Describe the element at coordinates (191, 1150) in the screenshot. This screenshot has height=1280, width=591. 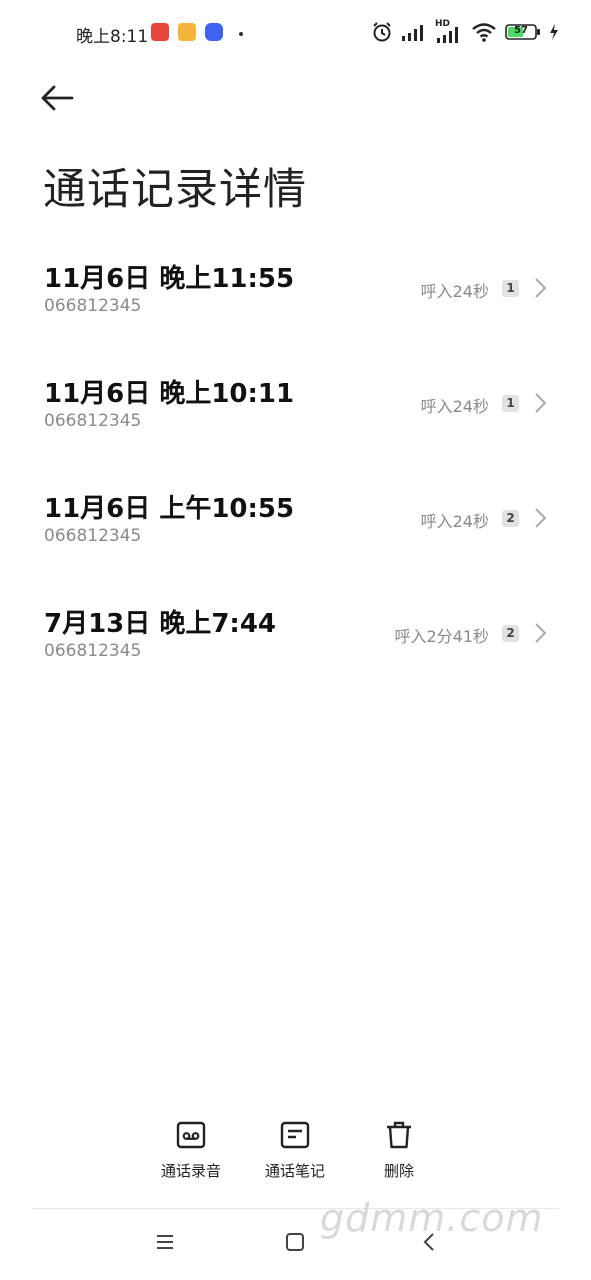
I see `call-recording-button: 通话录音` at that location.